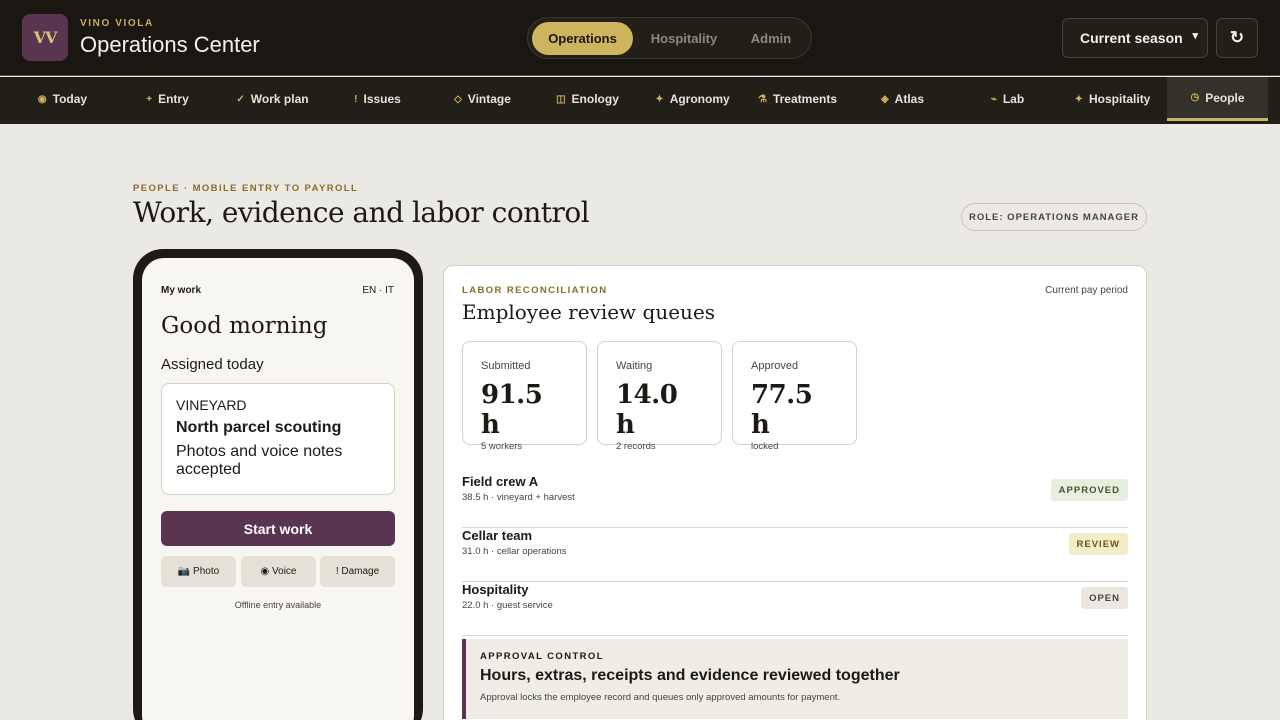  What do you see at coordinates (212, 364) in the screenshot?
I see `assigned-heading: Assigned today` at bounding box center [212, 364].